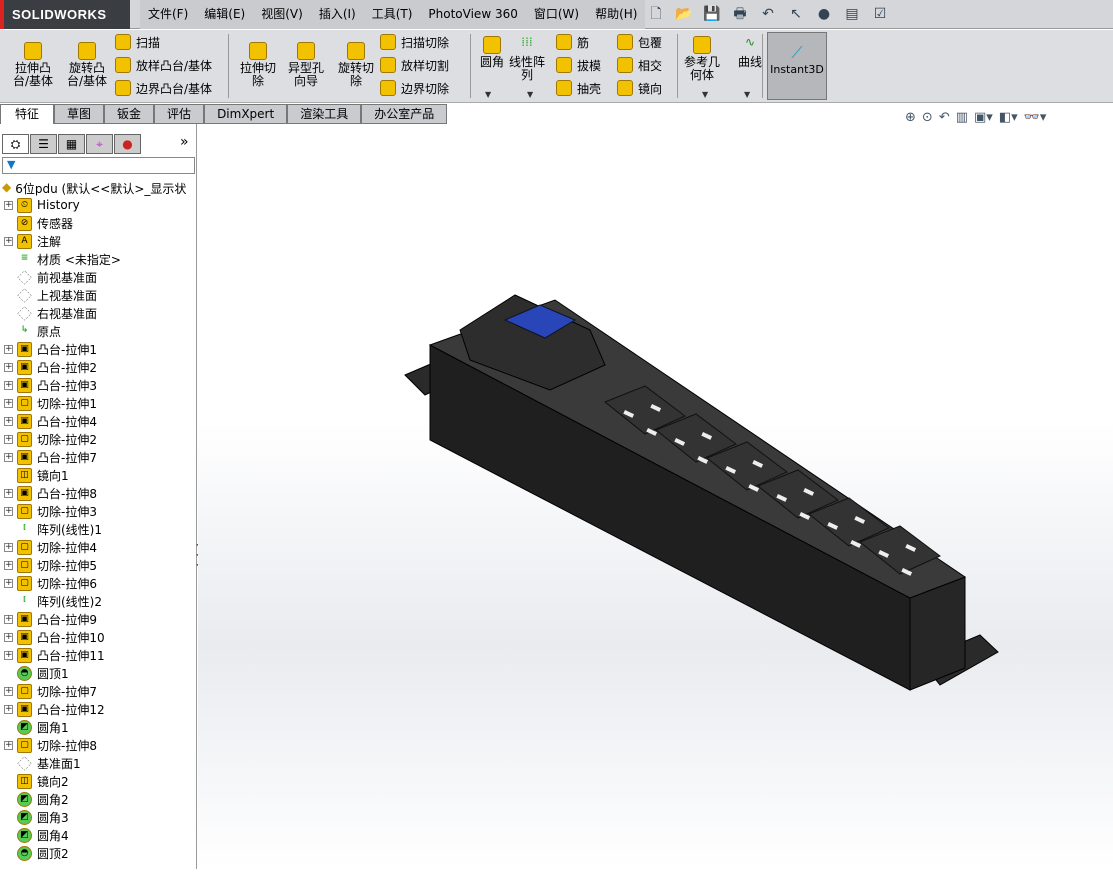 This screenshot has height=872, width=1113. I want to click on ribbon-item-small2-0: 扫描切除, so click(414, 42).